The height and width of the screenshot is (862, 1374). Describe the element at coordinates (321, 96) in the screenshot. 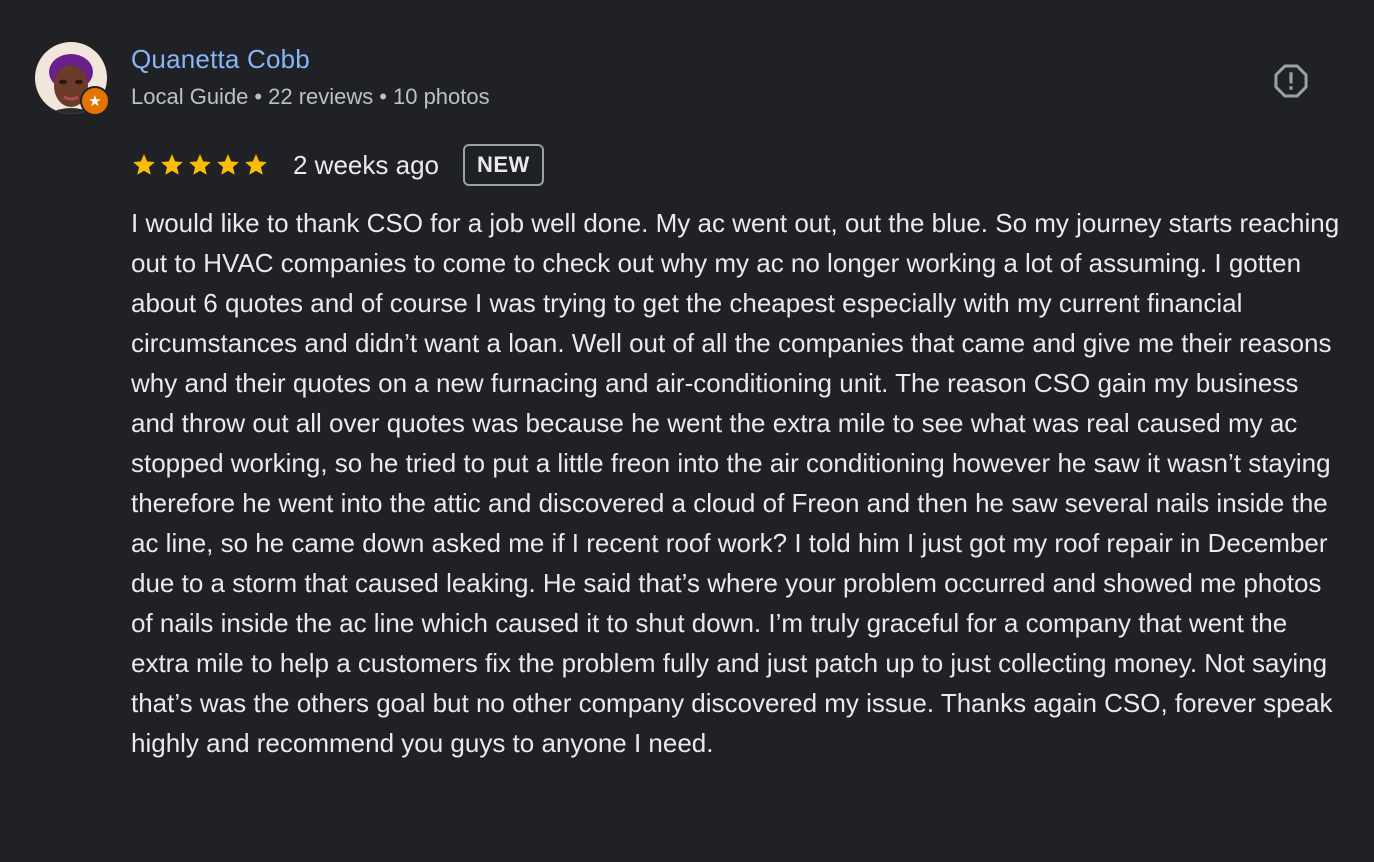

I see `reviews-count: 22 reviews` at that location.